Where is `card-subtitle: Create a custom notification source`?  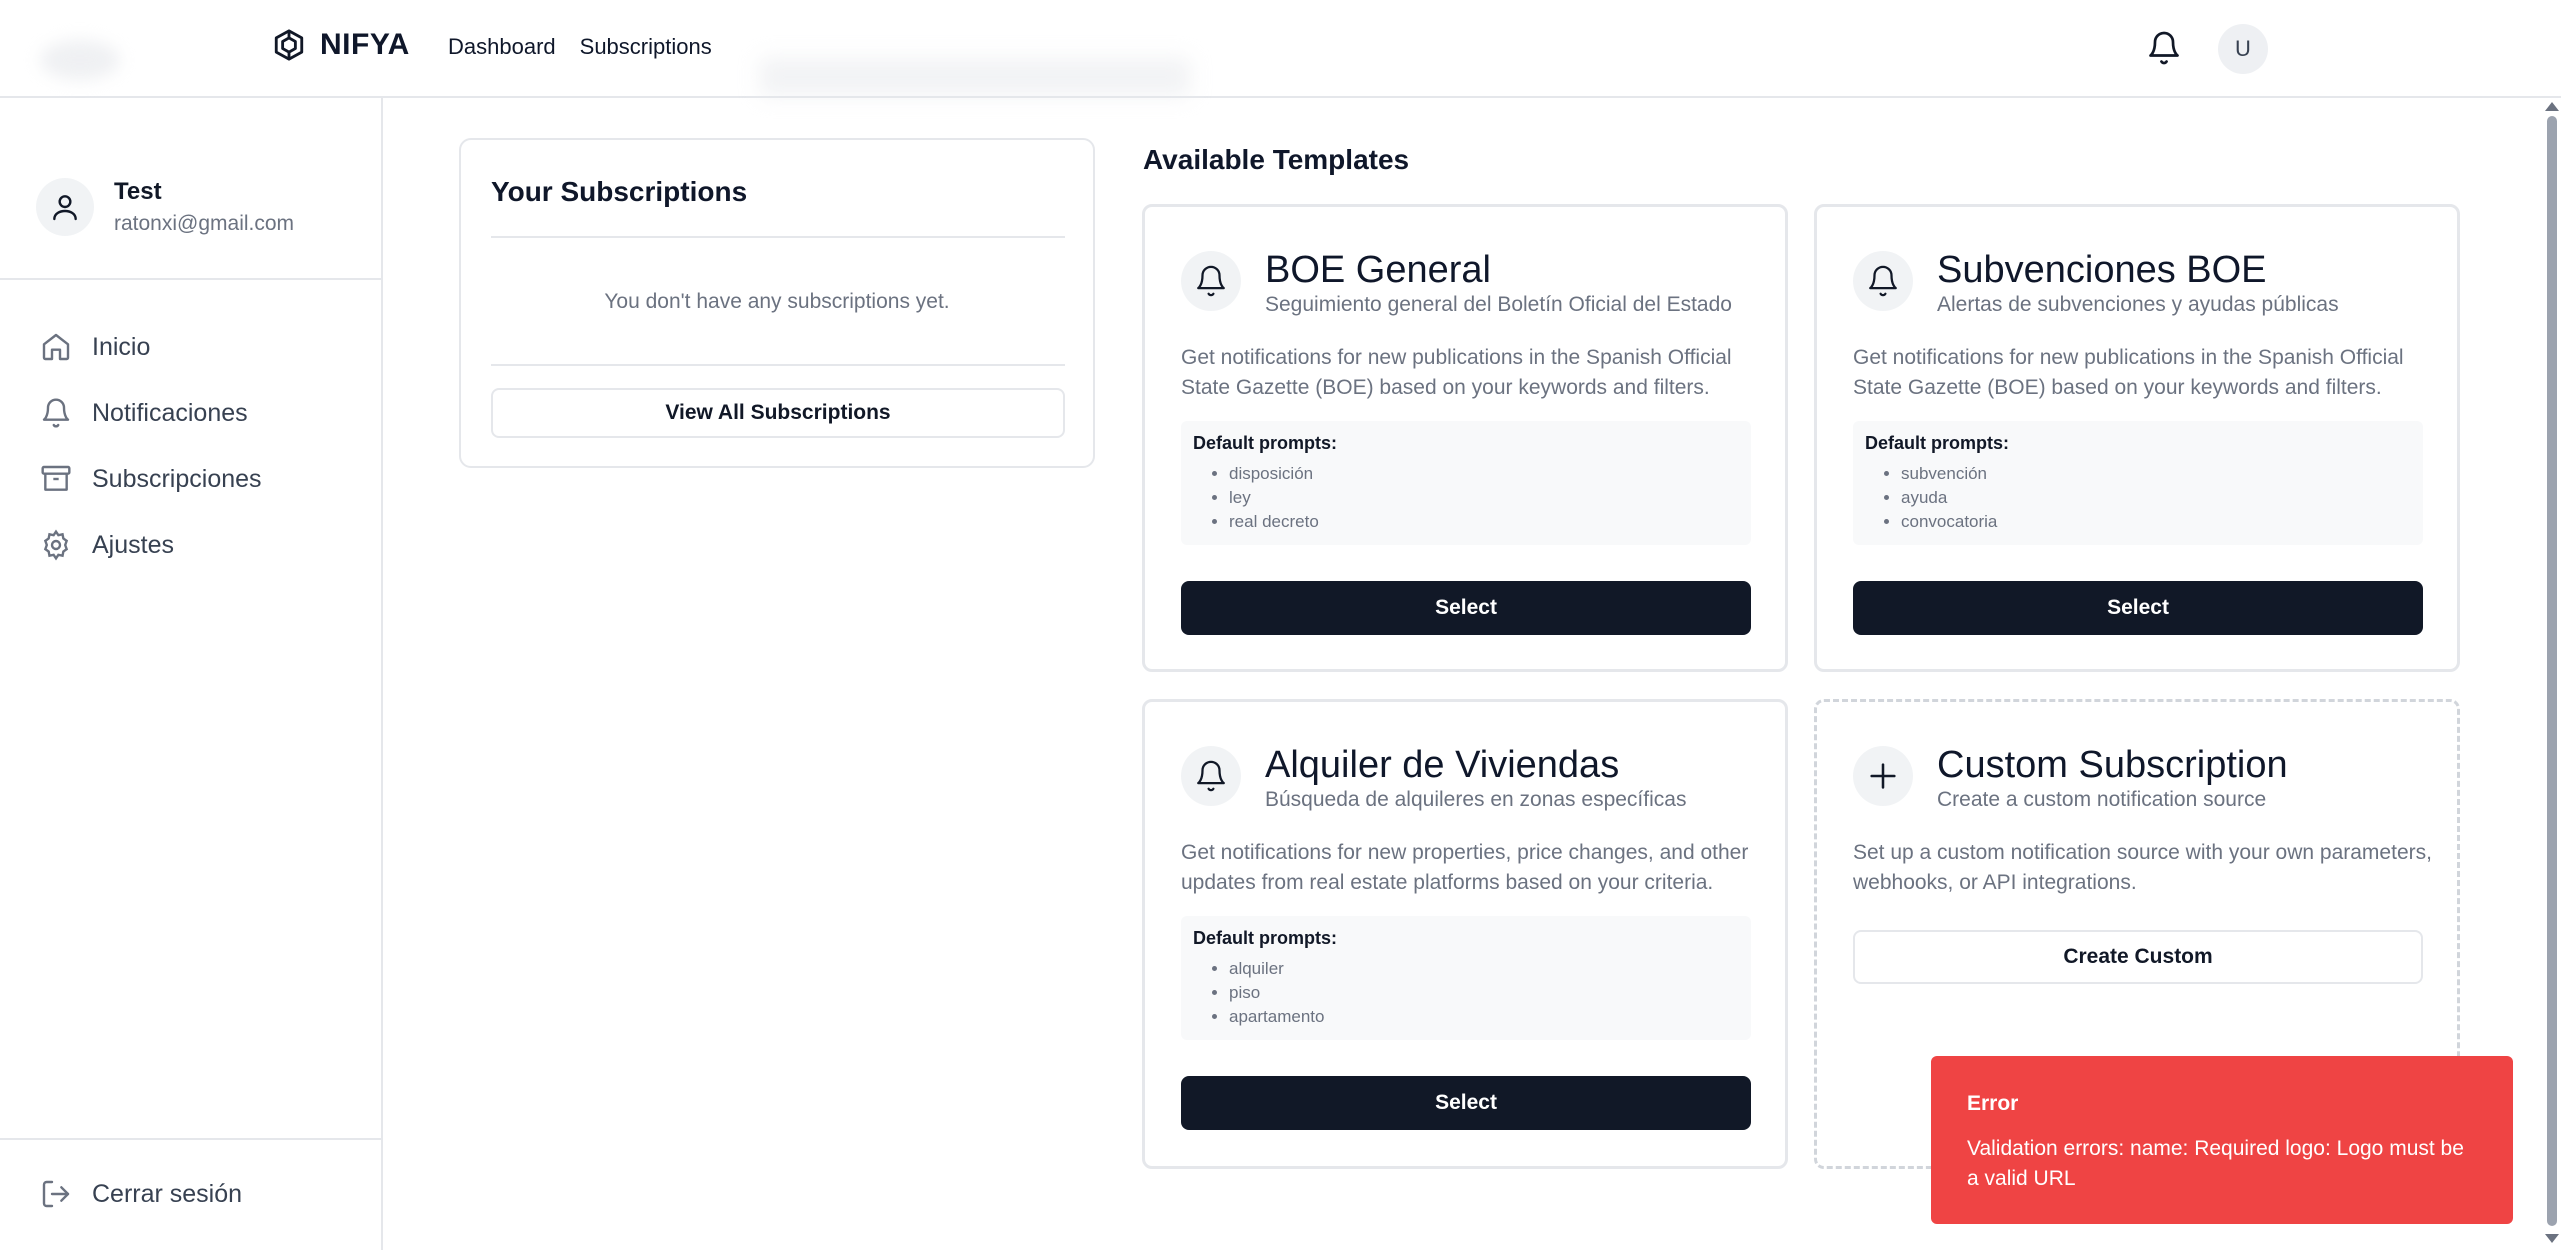 card-subtitle: Create a custom notification source is located at coordinates (2102, 799).